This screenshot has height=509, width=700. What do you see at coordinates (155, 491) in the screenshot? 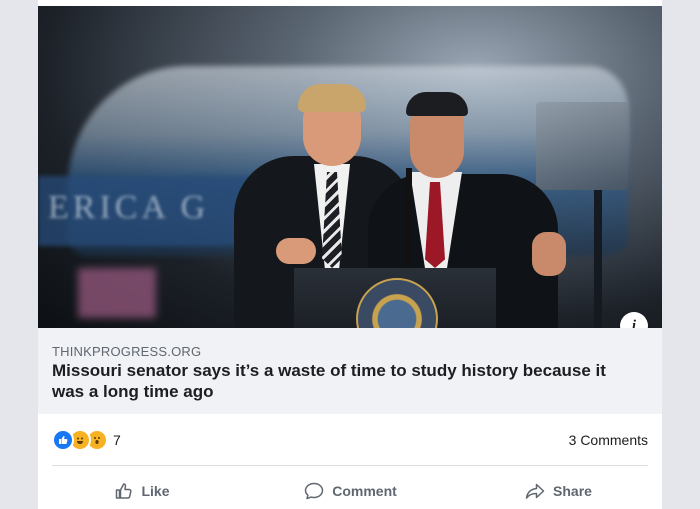
I see `like-label: Like` at bounding box center [155, 491].